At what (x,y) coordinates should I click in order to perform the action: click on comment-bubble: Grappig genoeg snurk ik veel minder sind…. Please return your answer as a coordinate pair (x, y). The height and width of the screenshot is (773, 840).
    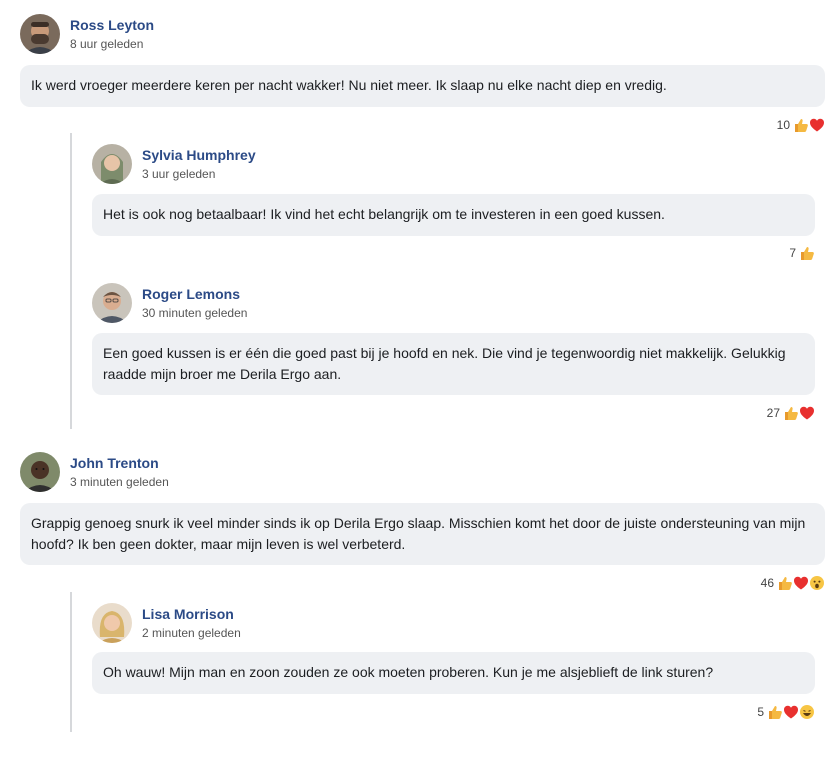
    Looking at the image, I should click on (422, 534).